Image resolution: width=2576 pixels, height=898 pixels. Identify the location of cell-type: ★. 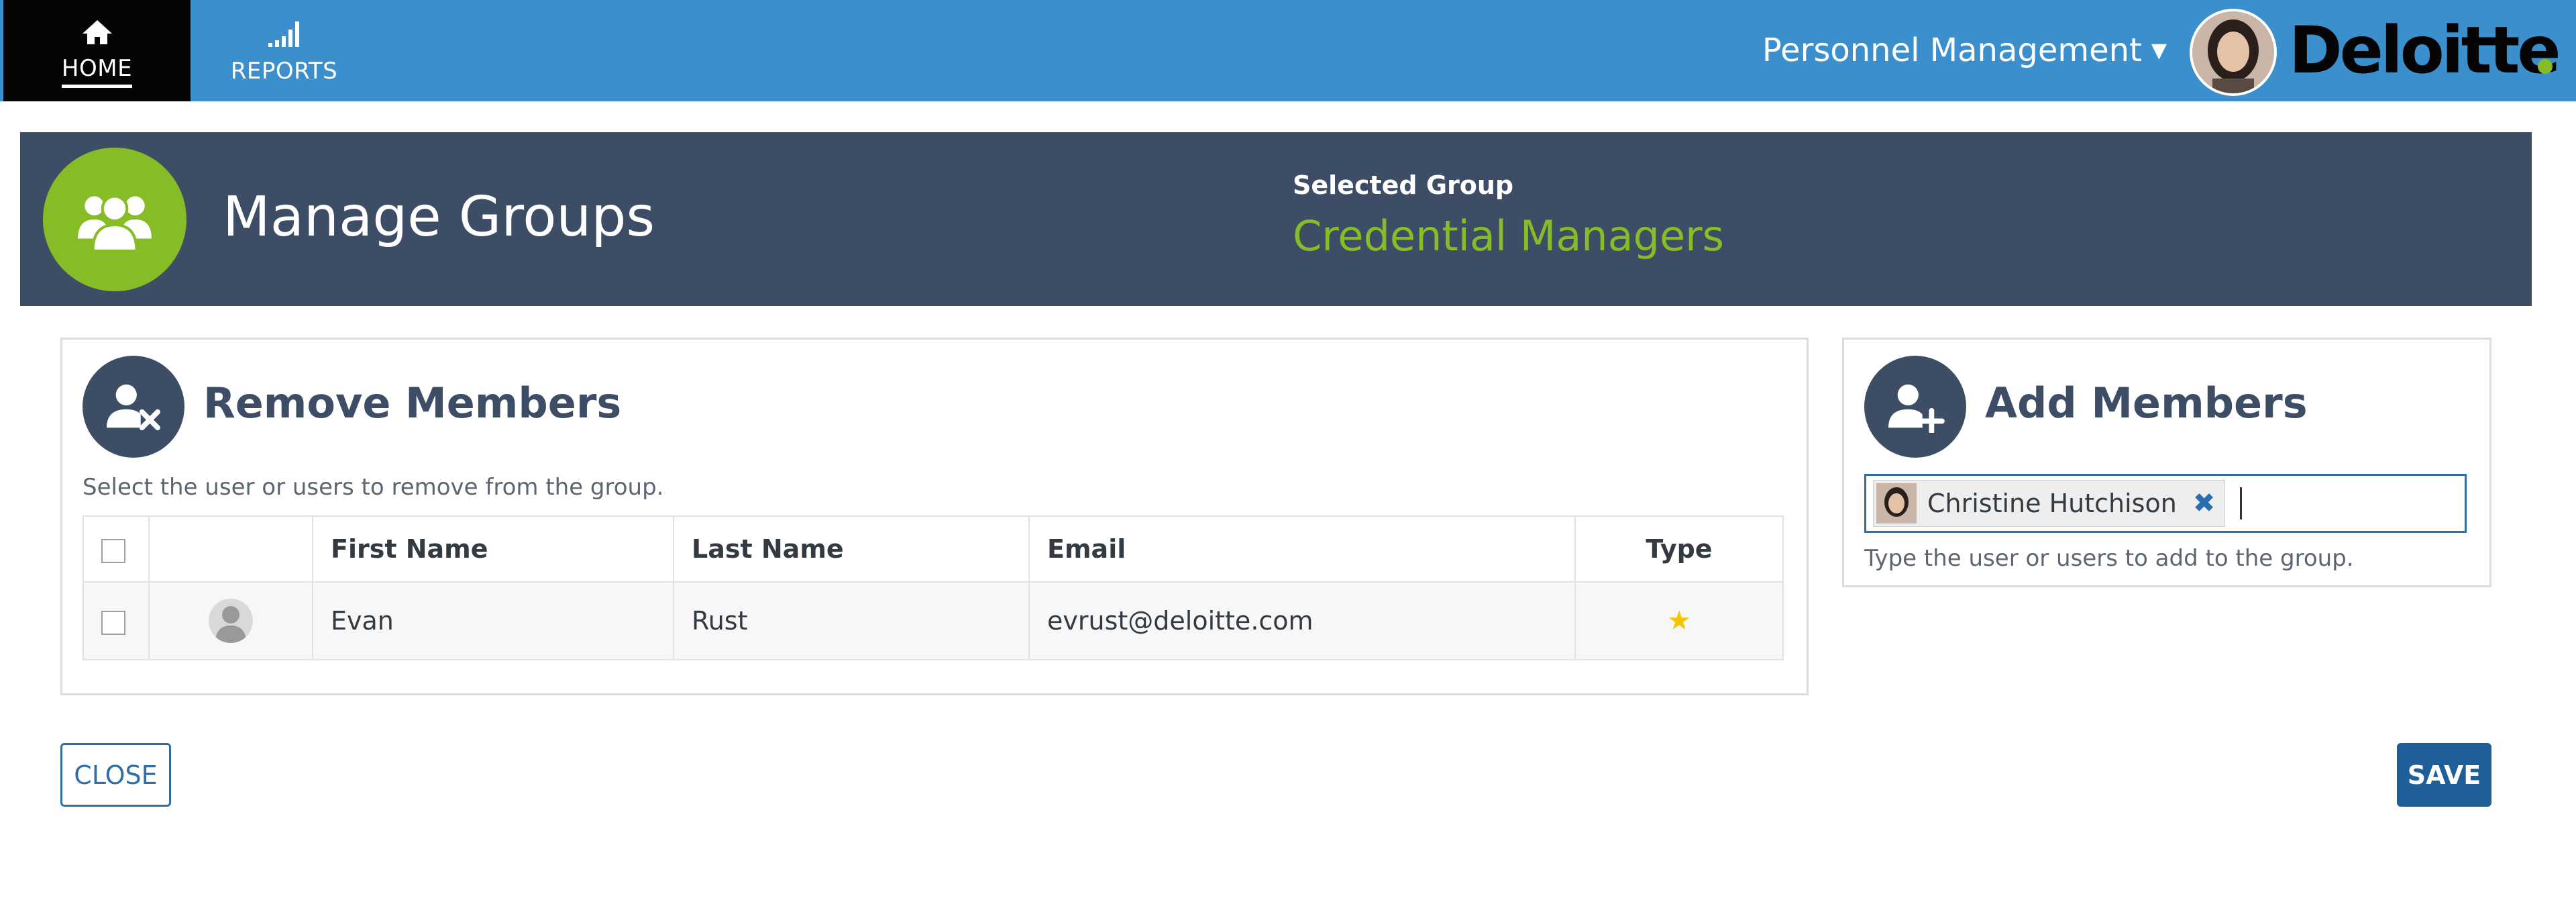
(1679, 620).